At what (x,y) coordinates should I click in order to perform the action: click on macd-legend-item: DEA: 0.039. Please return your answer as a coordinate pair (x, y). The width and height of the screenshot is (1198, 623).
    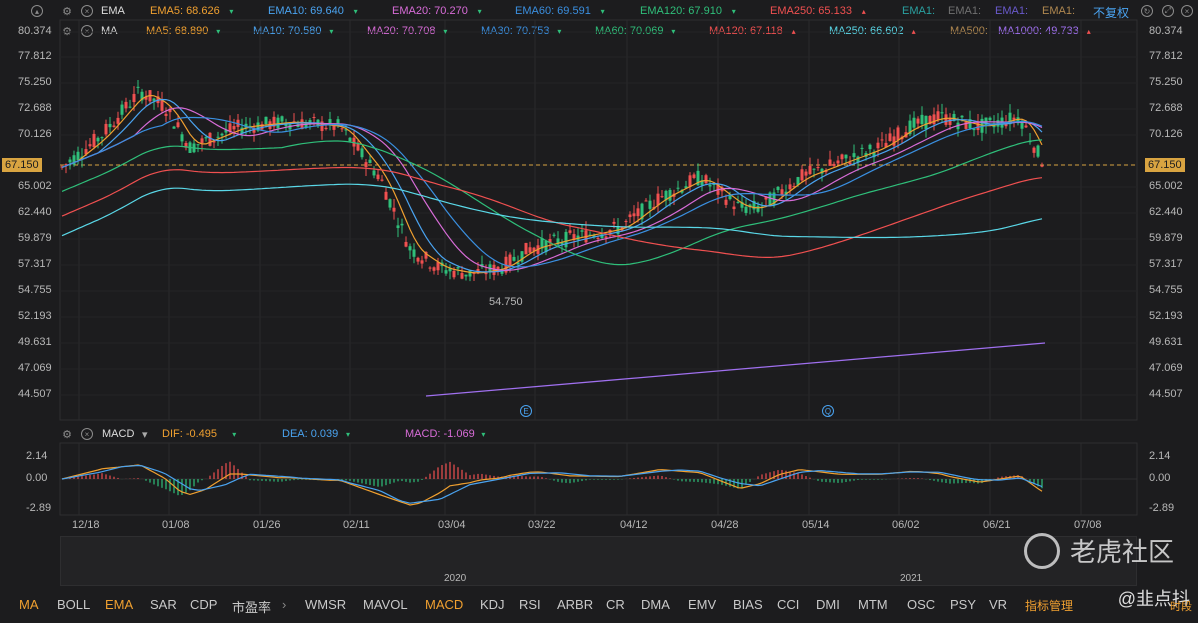
    Looking at the image, I should click on (310, 434).